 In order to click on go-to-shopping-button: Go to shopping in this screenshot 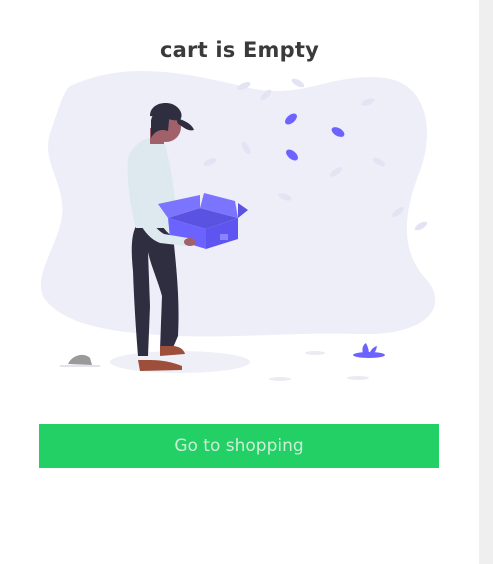, I will do `click(239, 446)`.